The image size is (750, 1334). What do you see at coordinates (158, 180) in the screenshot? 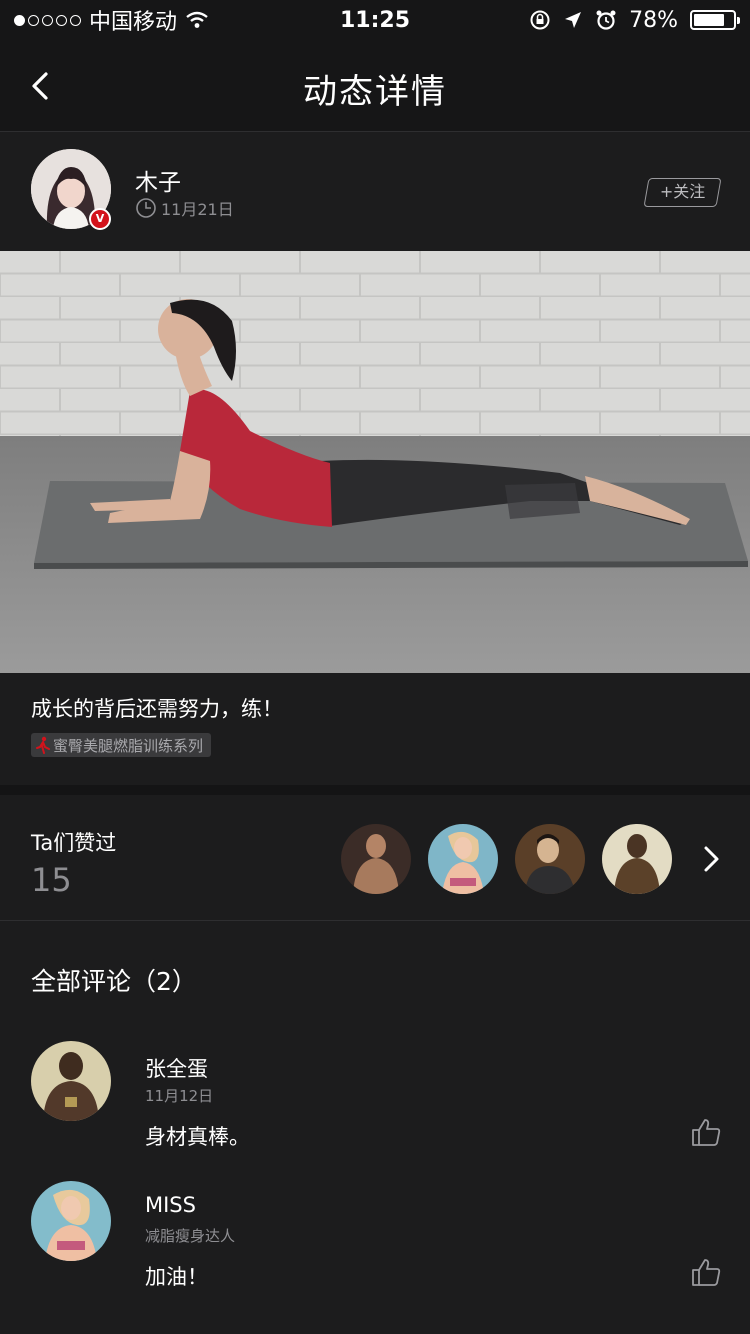
I see `author-name: 木子` at bounding box center [158, 180].